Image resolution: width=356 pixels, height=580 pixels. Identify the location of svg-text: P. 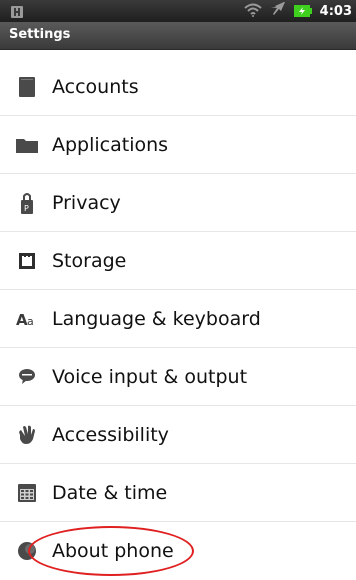
(26, 208).